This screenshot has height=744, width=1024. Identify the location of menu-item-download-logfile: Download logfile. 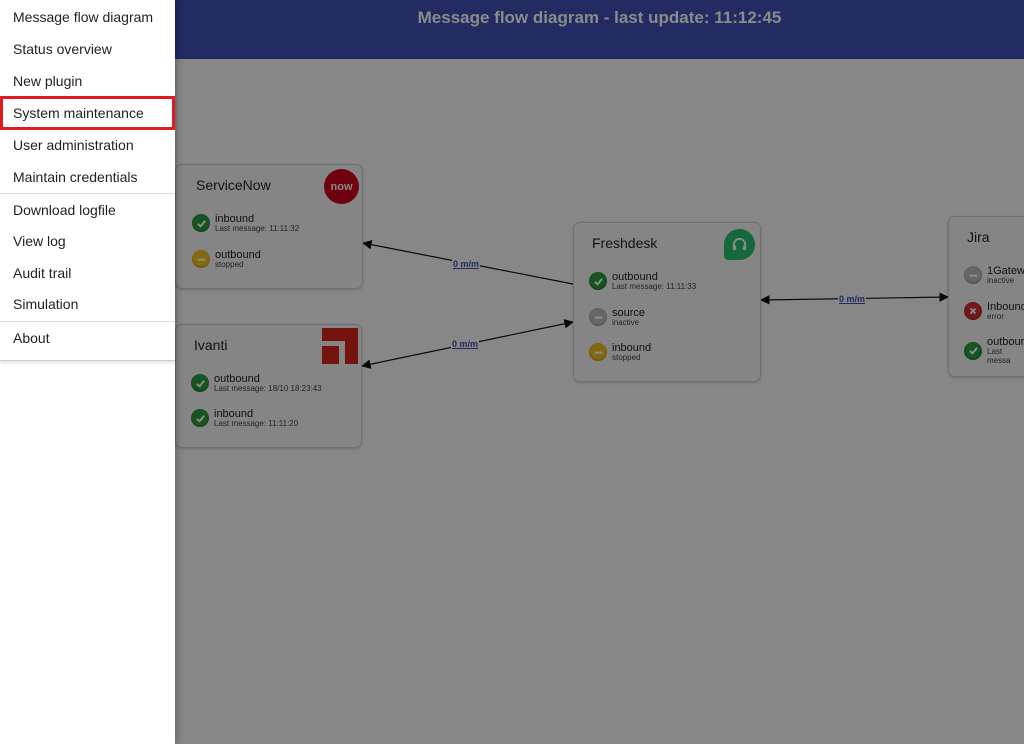
(87, 210).